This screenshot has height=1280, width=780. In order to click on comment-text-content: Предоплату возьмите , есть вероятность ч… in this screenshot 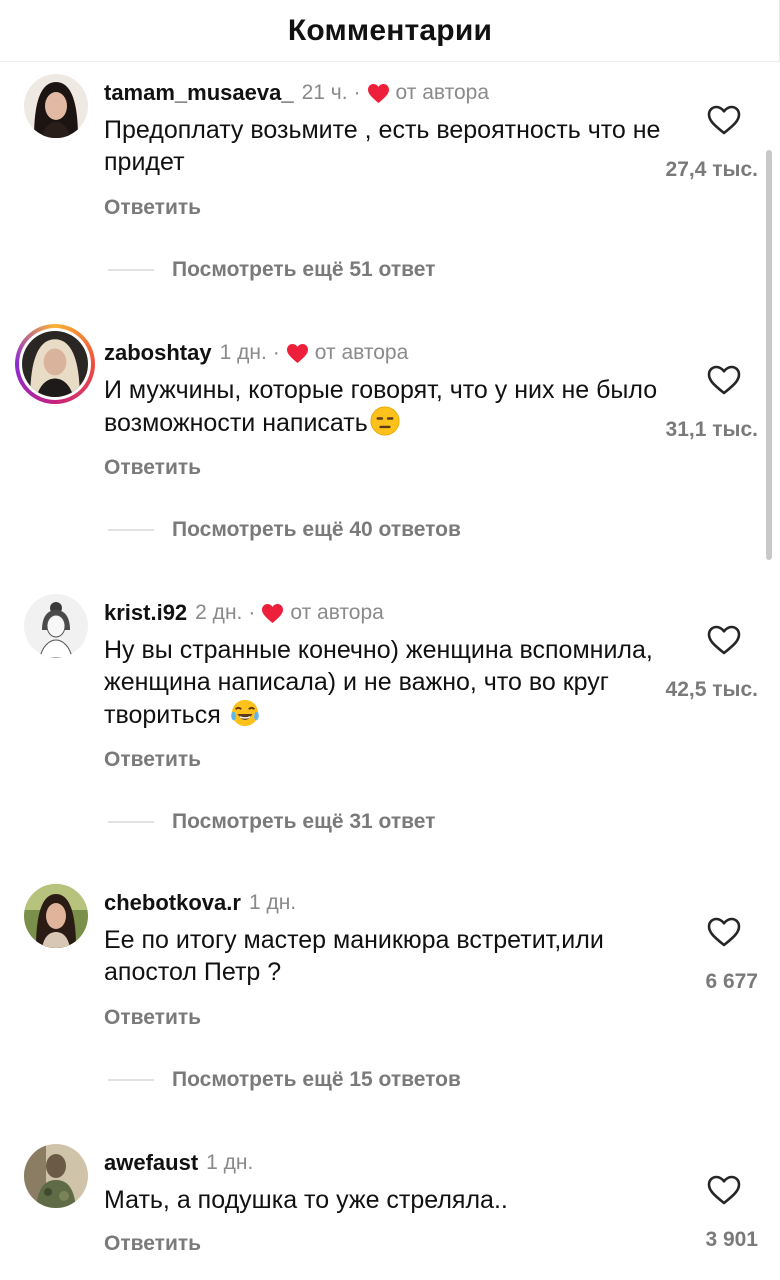, I will do `click(382, 146)`.